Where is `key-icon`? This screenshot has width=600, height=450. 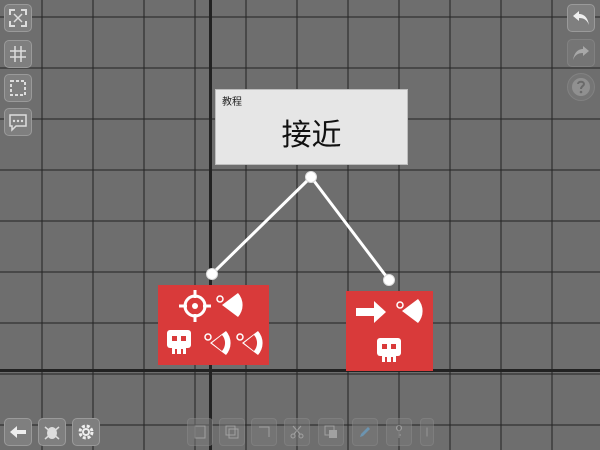
key-icon is located at coordinates (399, 431).